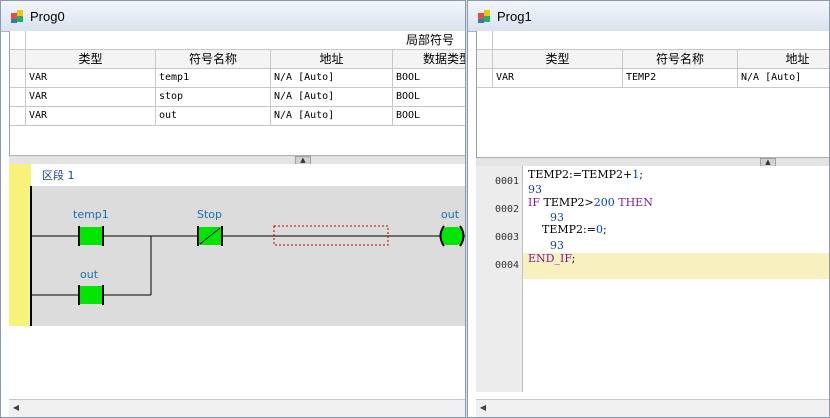 Image resolution: width=830 pixels, height=418 pixels. Describe the element at coordinates (429, 40) in the screenshot. I see `local-symbols-header: 局部符号` at that location.